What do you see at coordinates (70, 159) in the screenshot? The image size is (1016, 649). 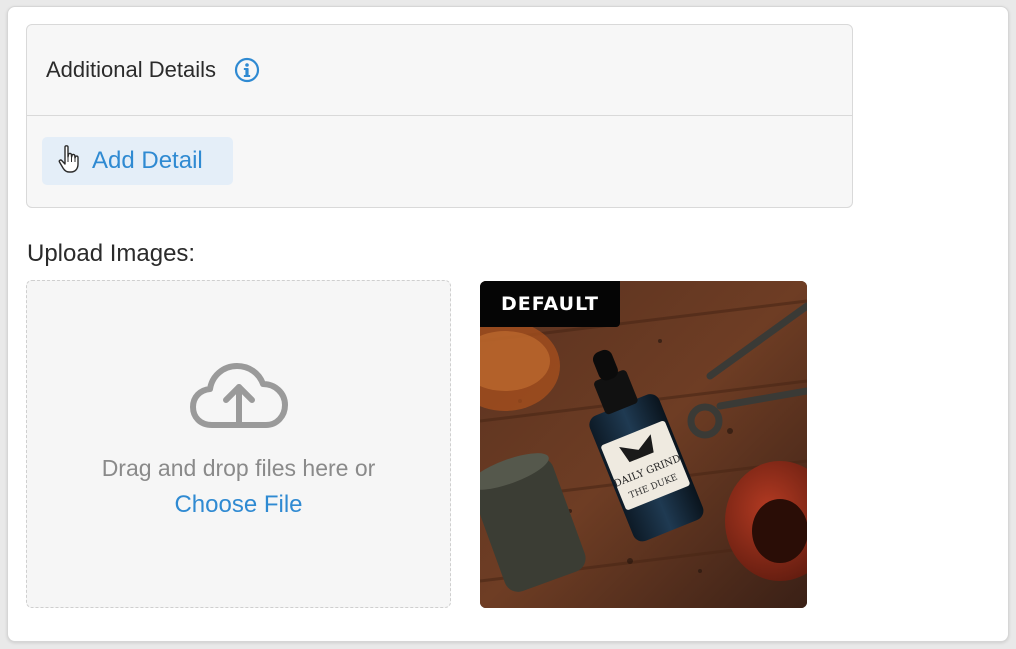 I see `hand-pointer-icon` at bounding box center [70, 159].